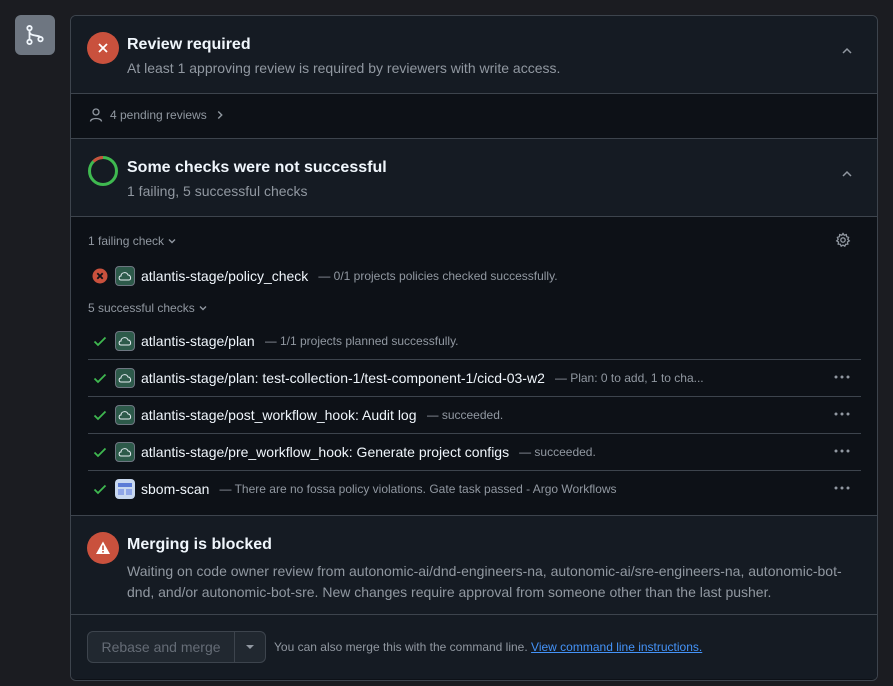 Image resolution: width=893 pixels, height=686 pixels. I want to click on x-circle-fill-icon, so click(103, 276).